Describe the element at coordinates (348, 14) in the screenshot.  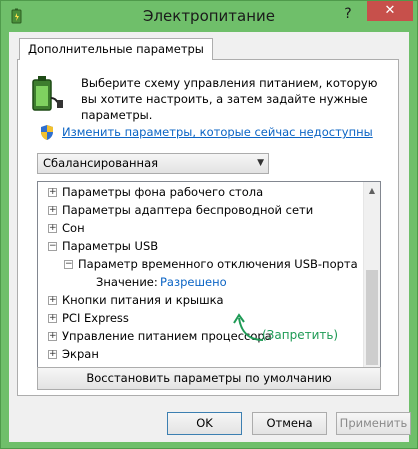
I see `help-button: ?` at that location.